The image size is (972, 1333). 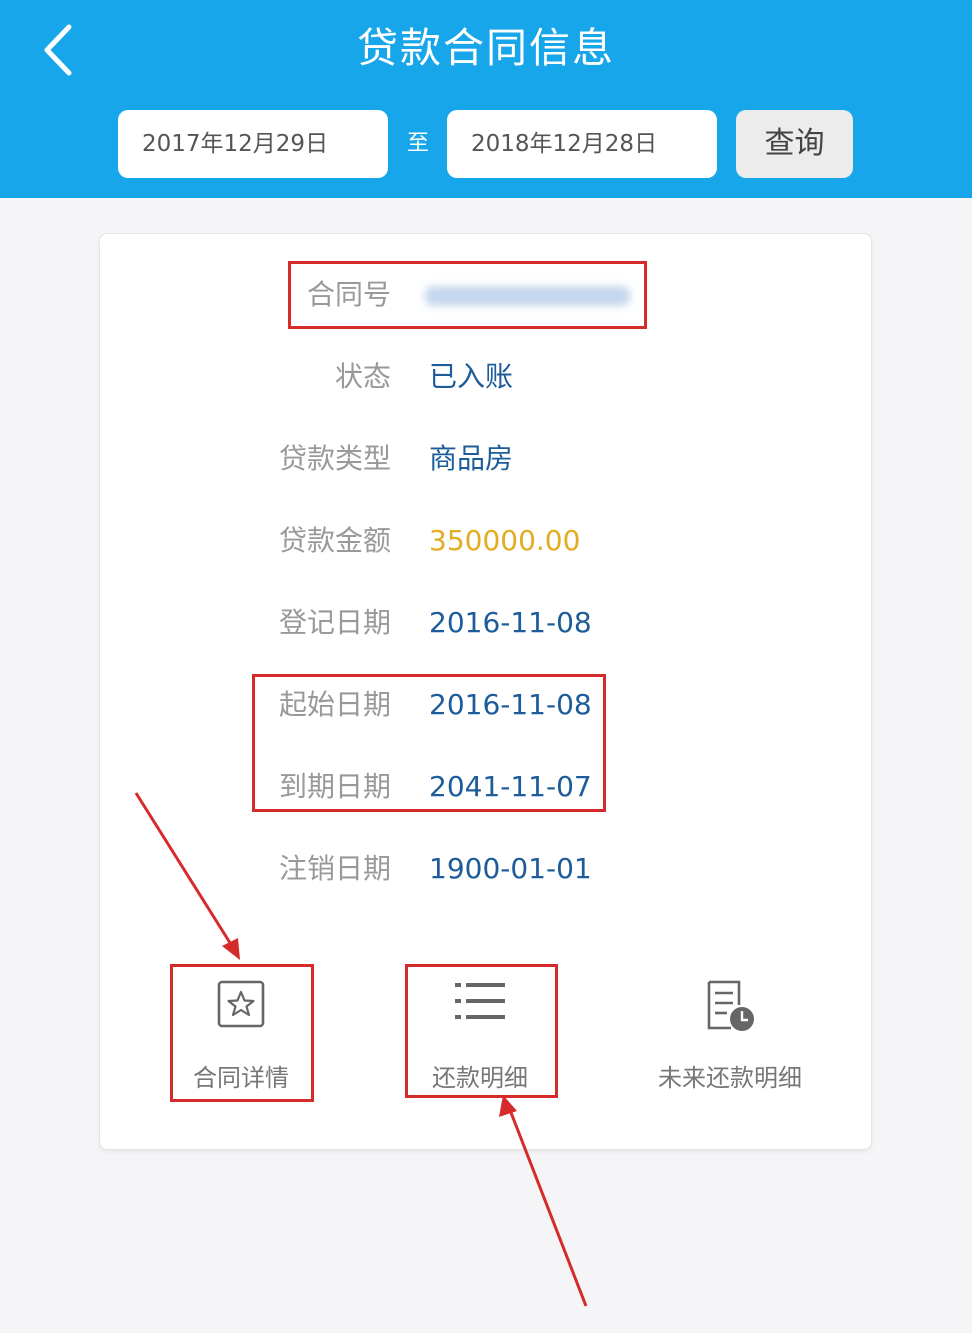 I want to click on register-date-value: 2016-11-08, so click(x=510, y=622).